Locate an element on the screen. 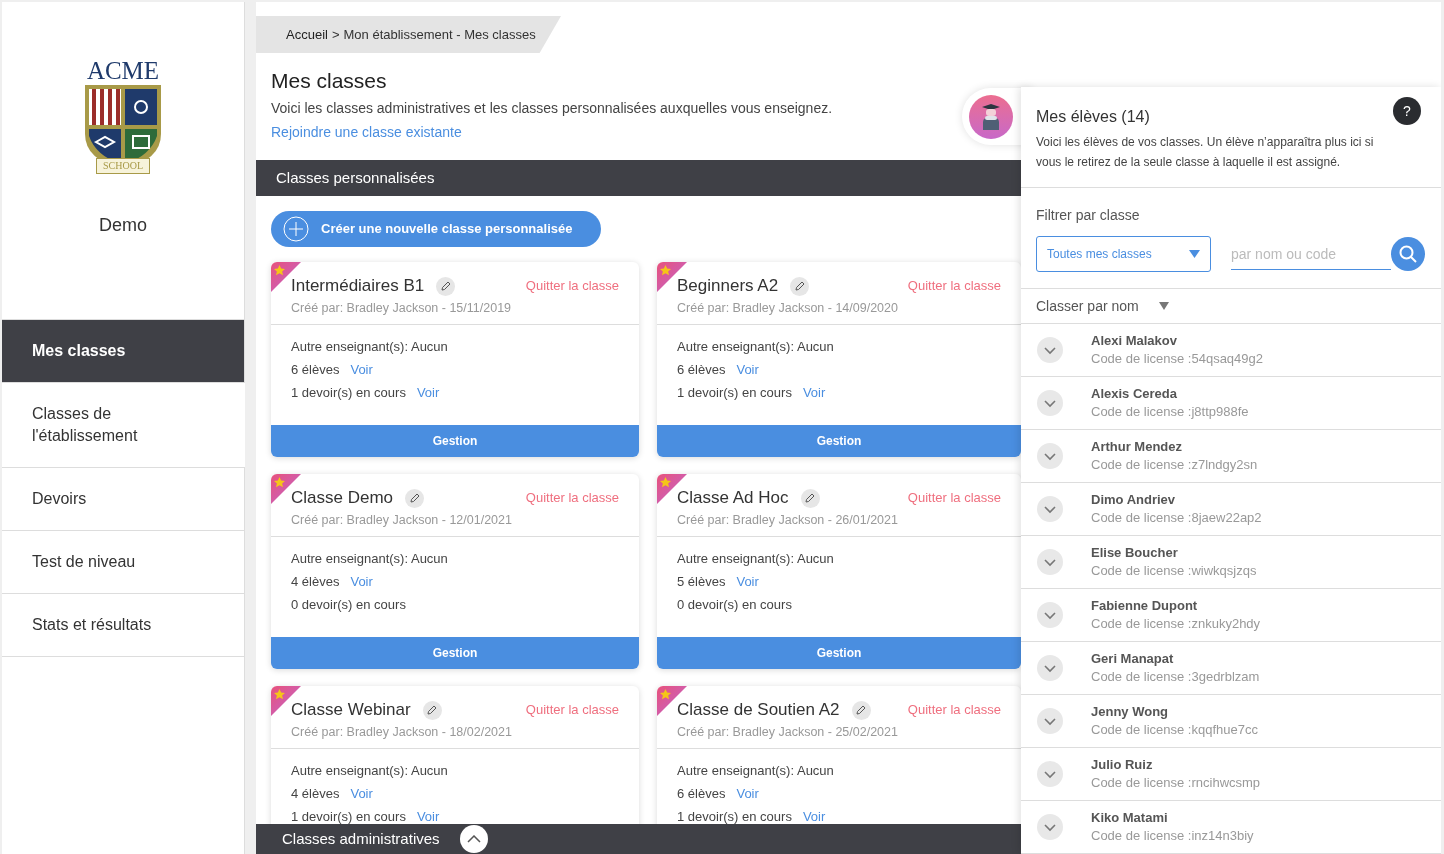  student-row: Alexis Cereda Code de license :j8ttp988fe is located at coordinates (1231, 403).